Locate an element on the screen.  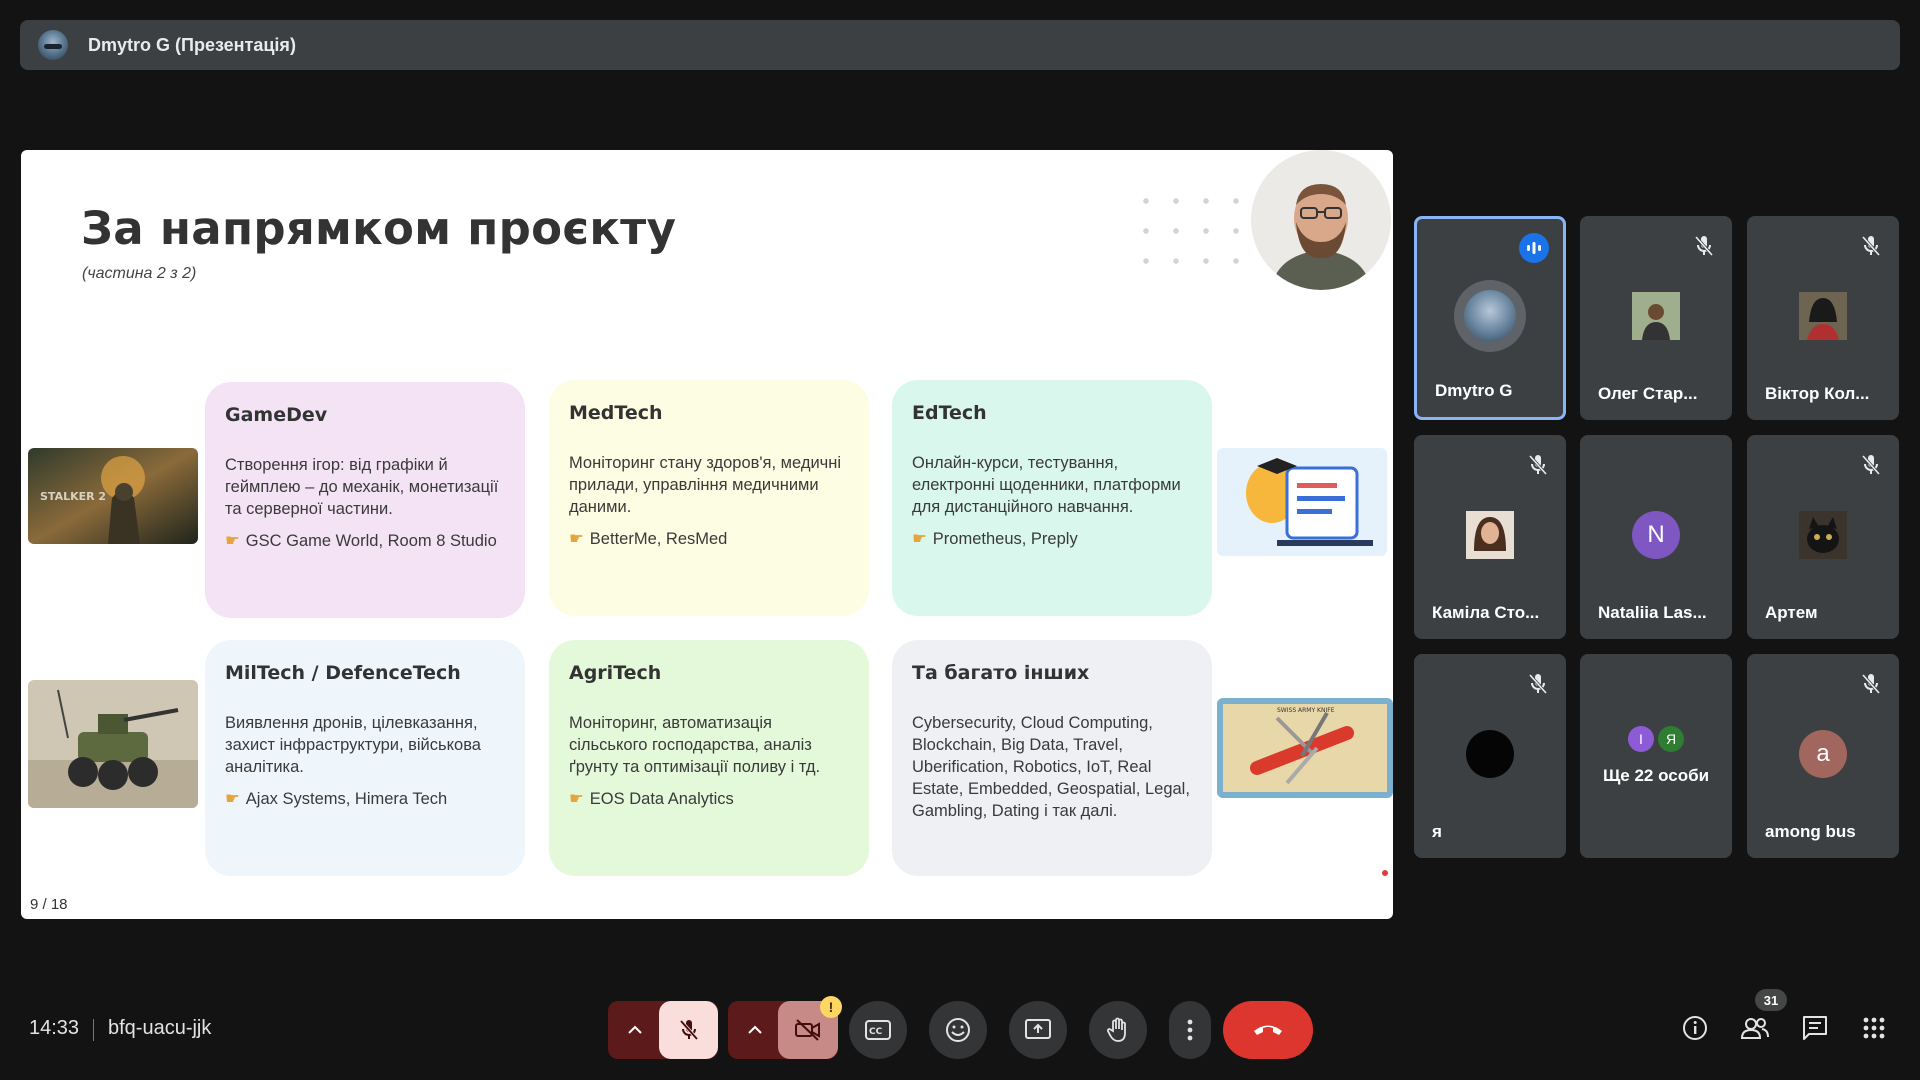
swiss-army-knife-image: SWISS ARMY KNIFE is located at coordinates (1305, 748).